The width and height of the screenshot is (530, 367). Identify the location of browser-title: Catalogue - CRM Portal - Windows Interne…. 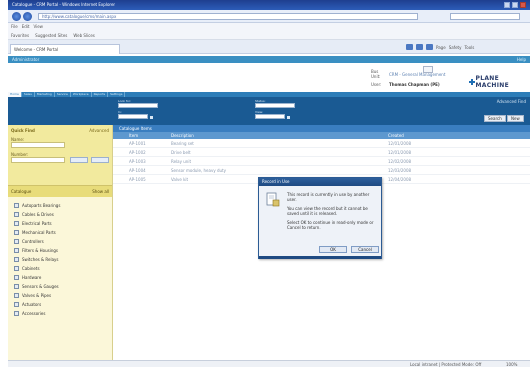
(64, 4).